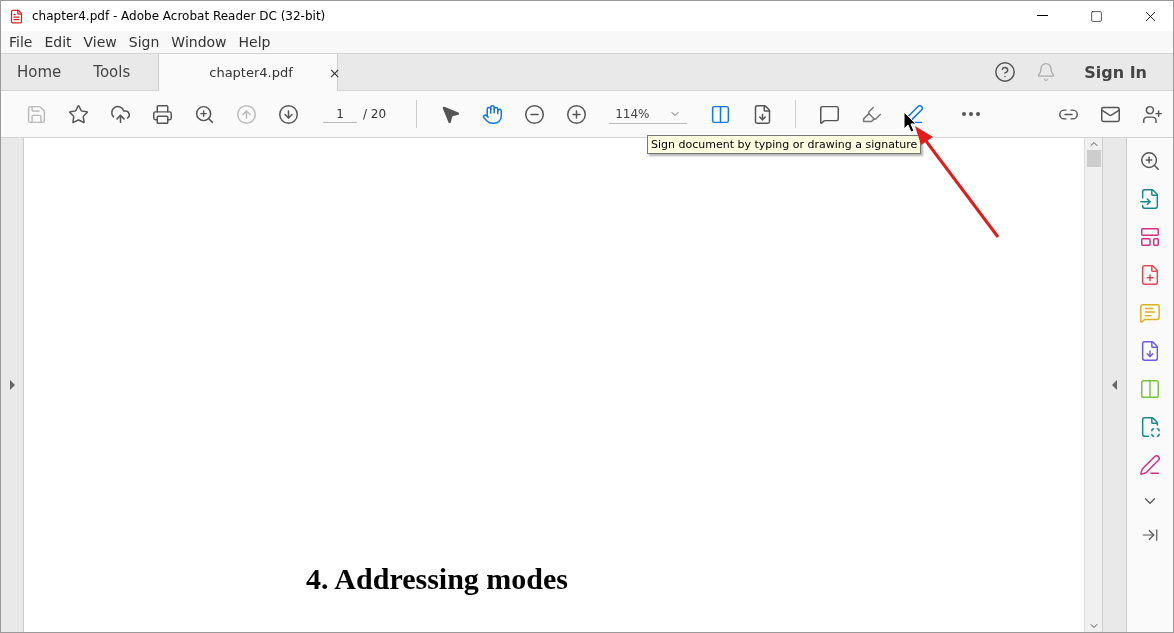  Describe the element at coordinates (78, 114) in the screenshot. I see `star-icon` at that location.